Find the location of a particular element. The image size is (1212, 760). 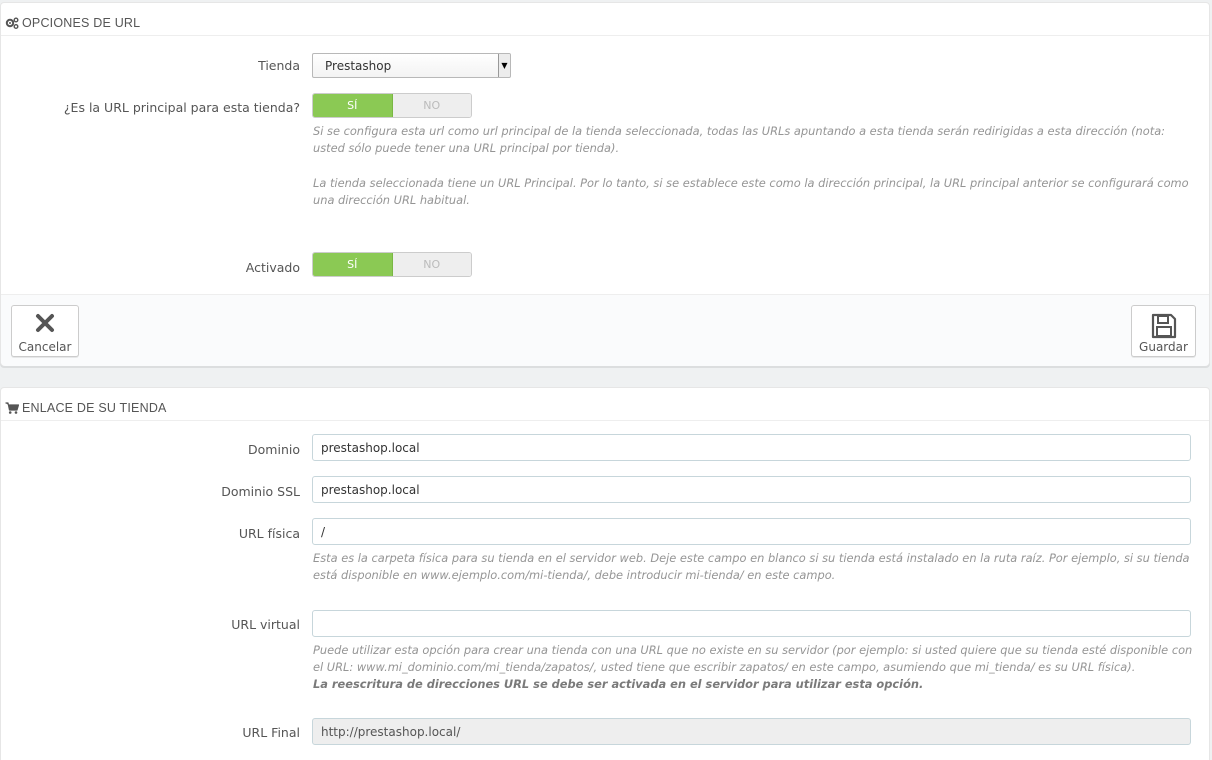

cancel-button: Cancelar is located at coordinates (45, 331).